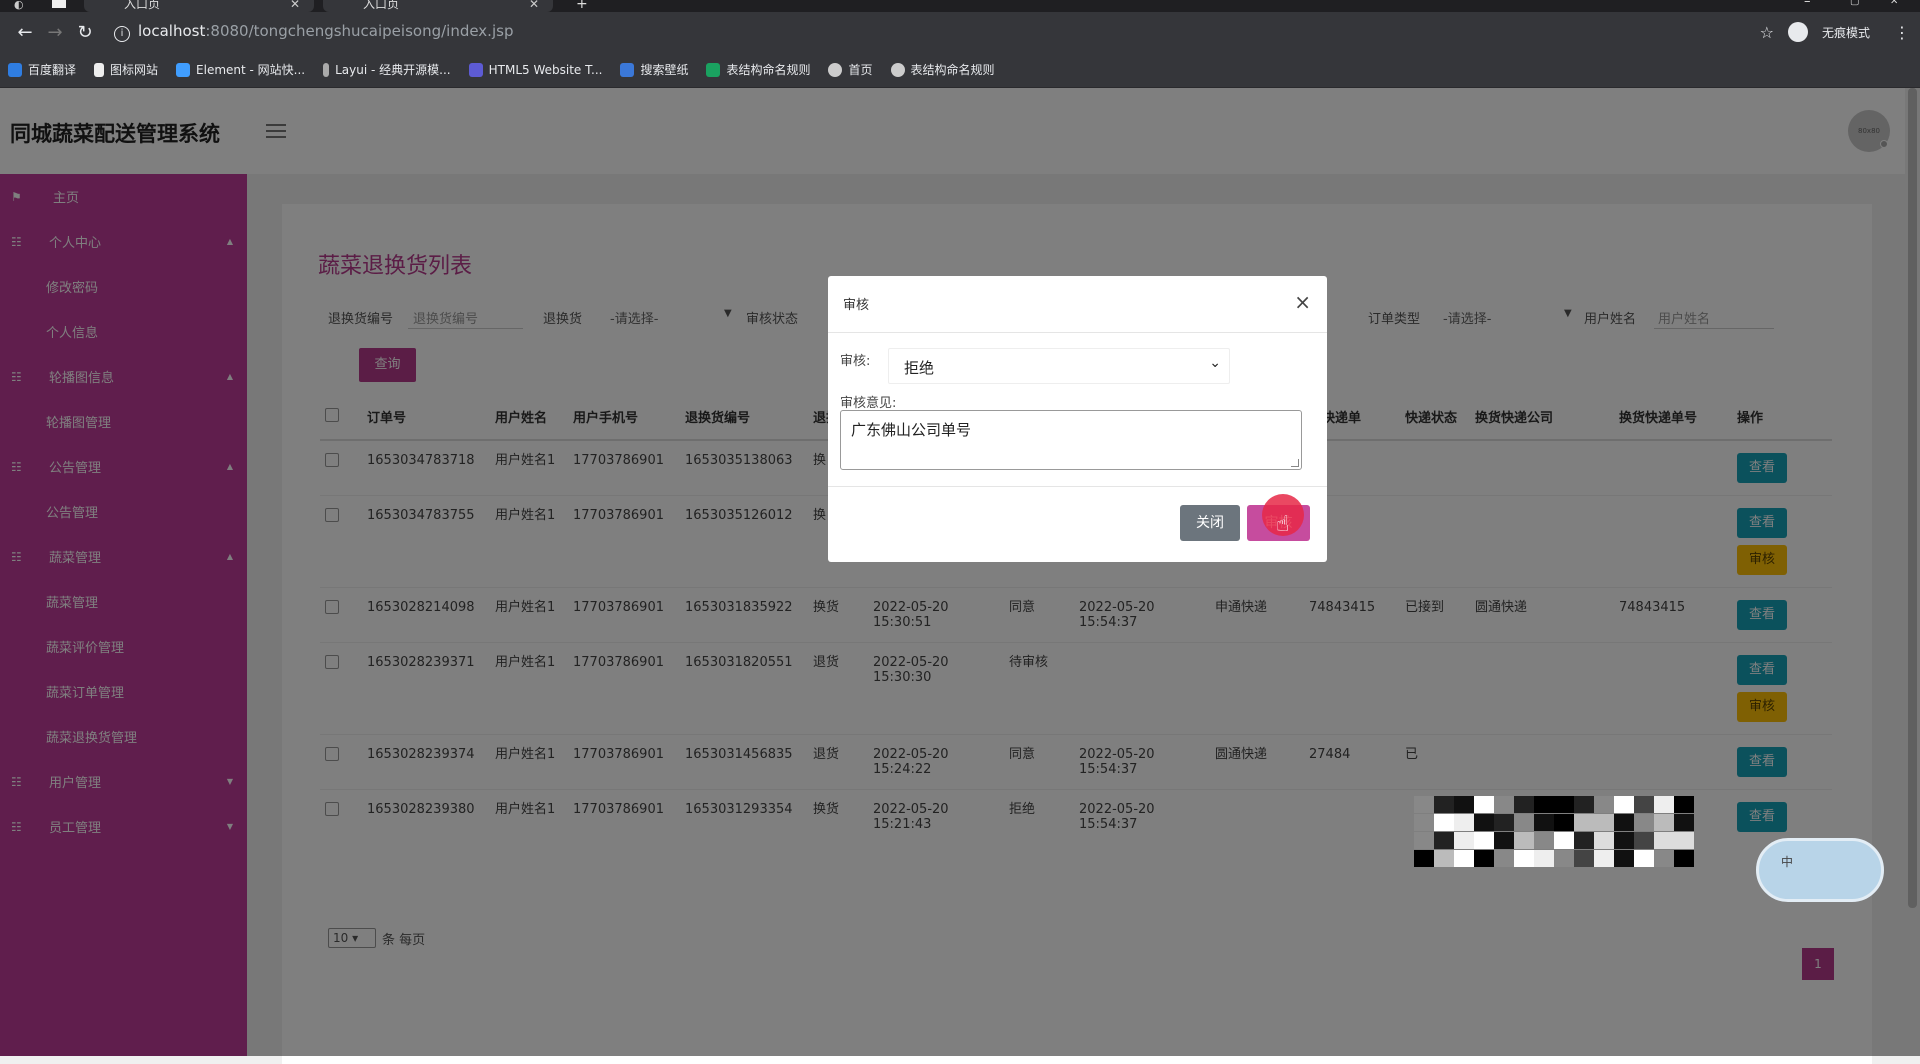 Image resolution: width=1920 pixels, height=1064 pixels. I want to click on audit-label: 审核:, so click(855, 361).